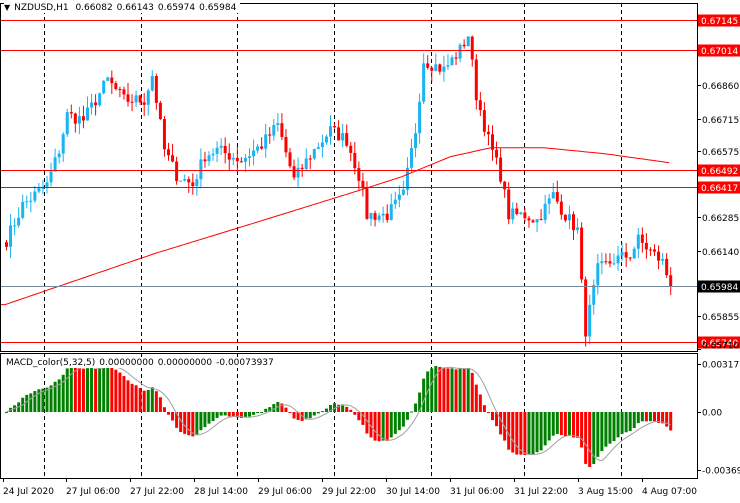 The image size is (740, 503). What do you see at coordinates (712, 414) in the screenshot?
I see `macd-axis-label: 0.00` at bounding box center [712, 414].